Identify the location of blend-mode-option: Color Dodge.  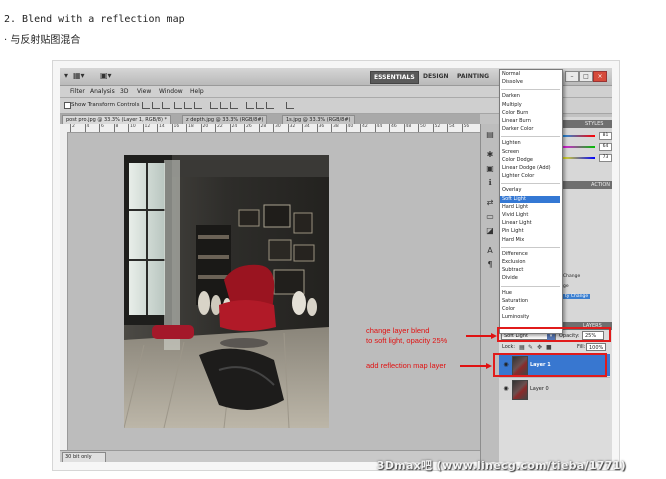
(517, 160).